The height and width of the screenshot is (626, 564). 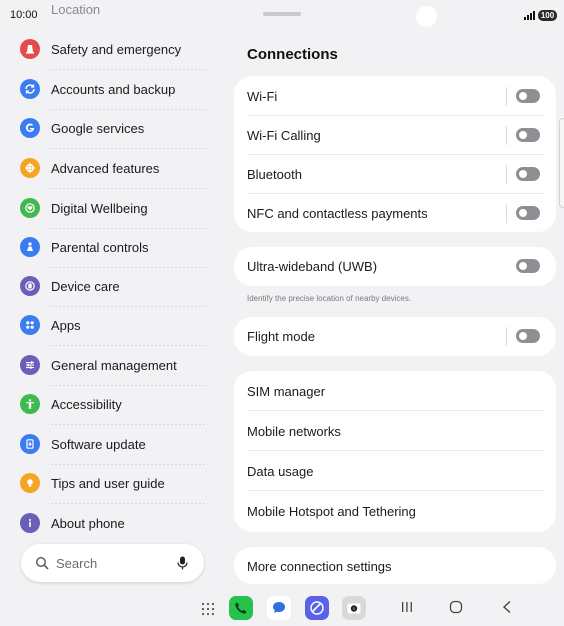 I want to click on flight-mode-toggle, so click(x=528, y=336).